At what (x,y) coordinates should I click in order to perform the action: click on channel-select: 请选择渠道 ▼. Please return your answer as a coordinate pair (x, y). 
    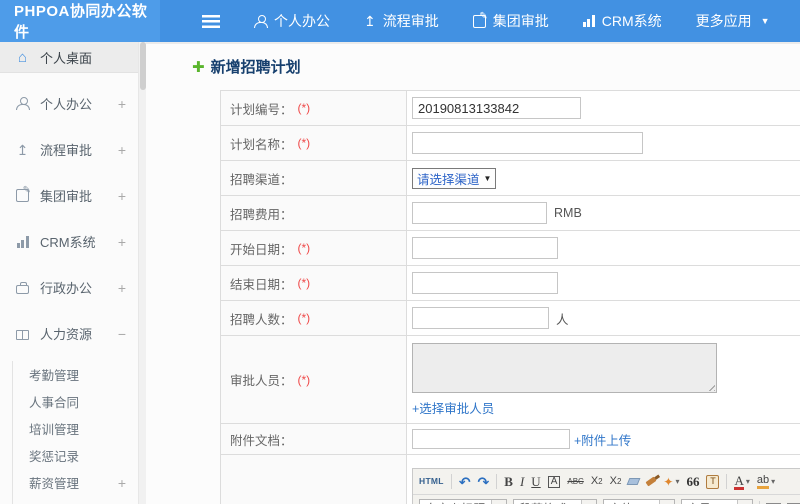
    Looking at the image, I should click on (454, 178).